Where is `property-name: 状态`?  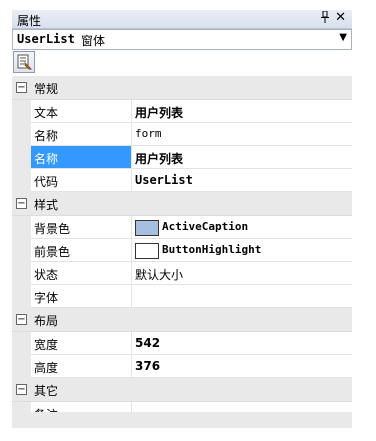
property-name: 状态 is located at coordinates (46, 275).